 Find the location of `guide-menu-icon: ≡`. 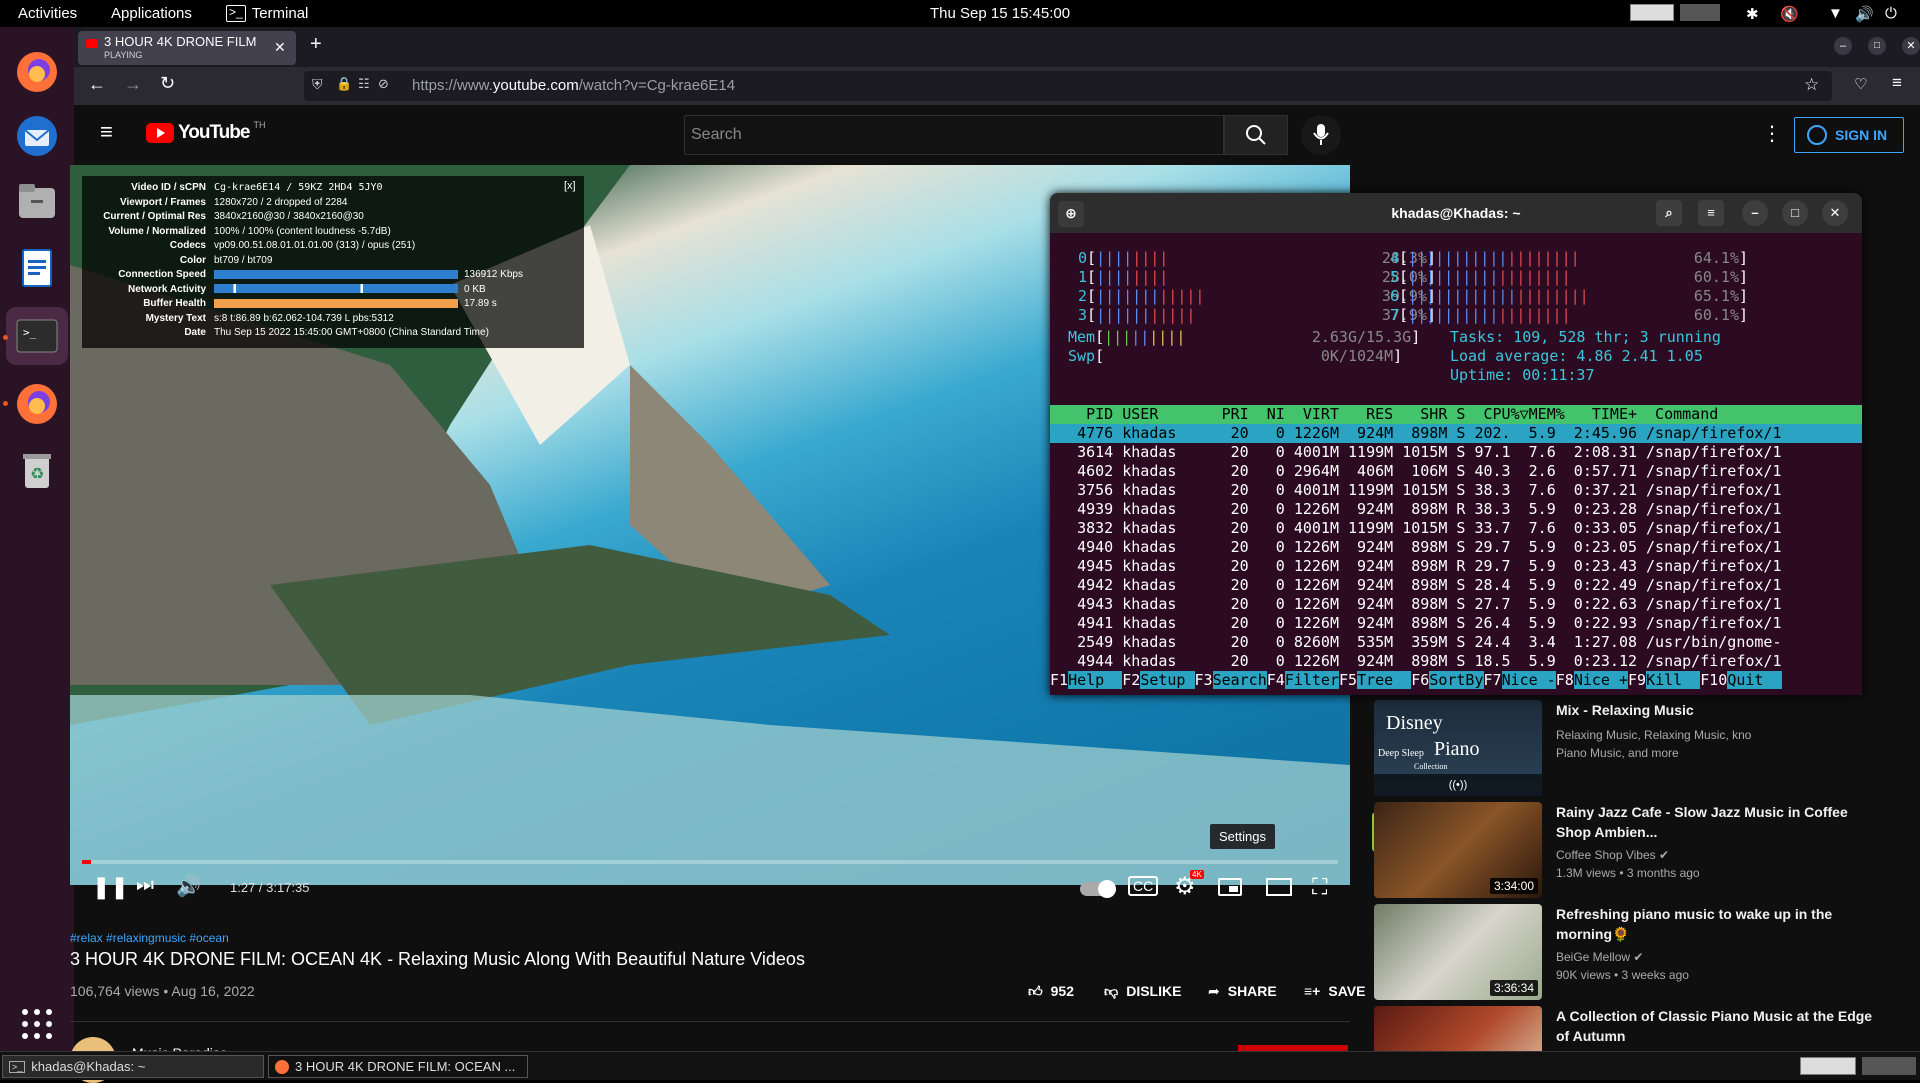

guide-menu-icon: ≡ is located at coordinates (106, 132).